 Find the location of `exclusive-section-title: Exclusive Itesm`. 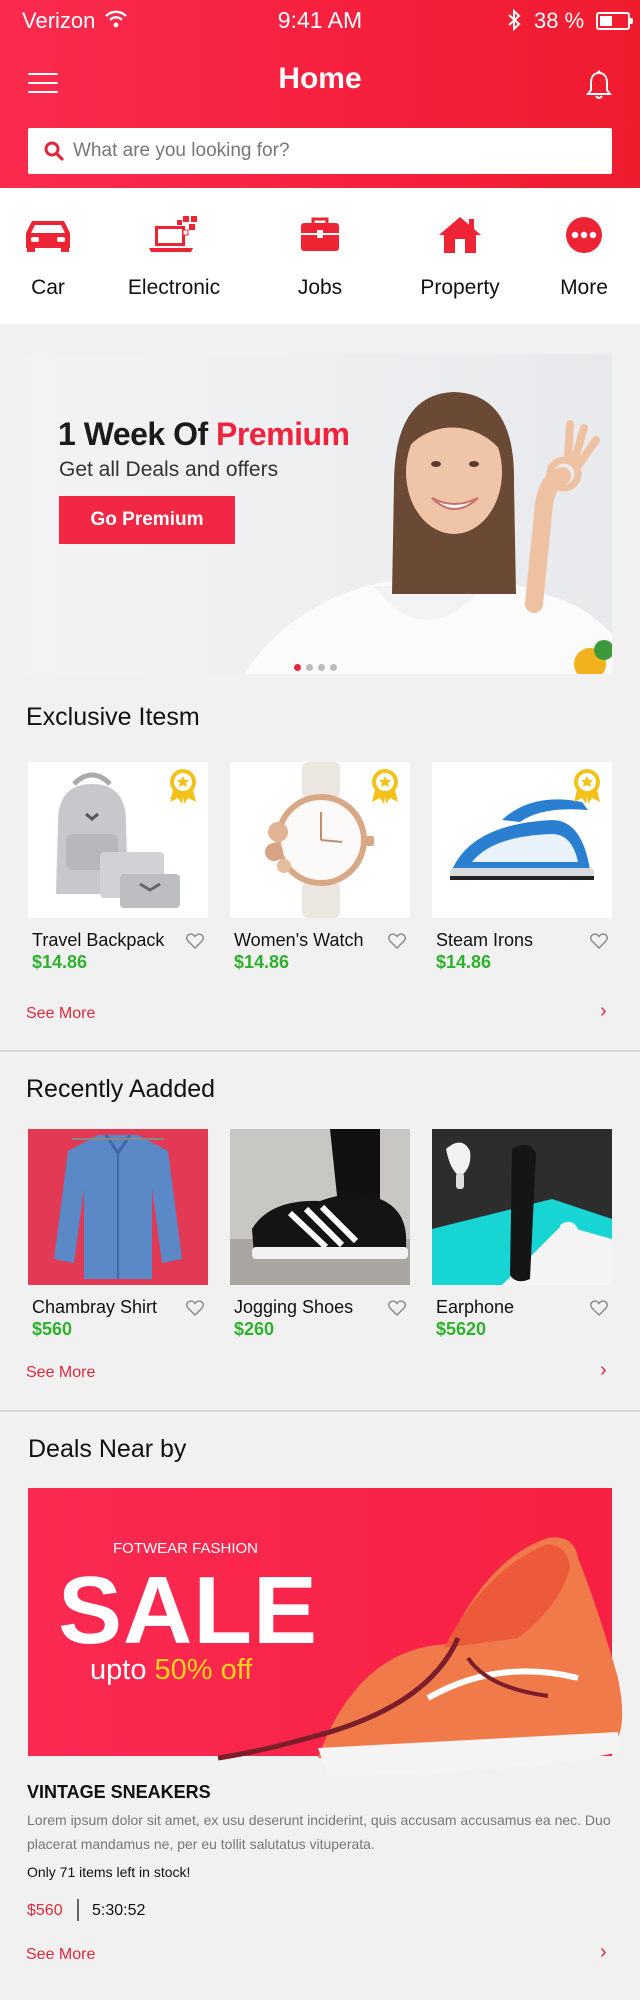

exclusive-section-title: Exclusive Itesm is located at coordinates (113, 717).